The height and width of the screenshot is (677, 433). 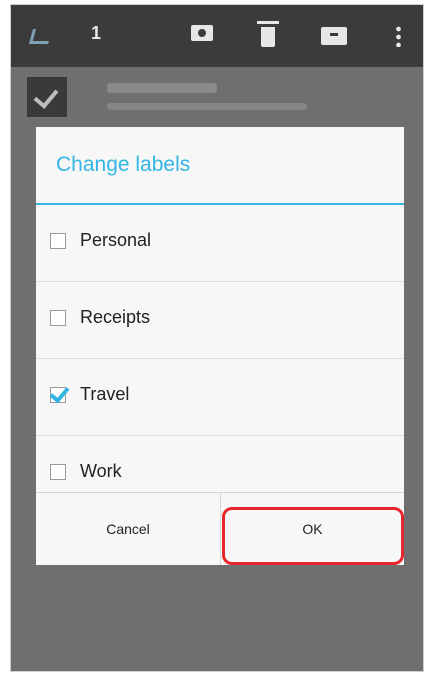 What do you see at coordinates (220, 166) in the screenshot?
I see `dialog-title: Change labels` at bounding box center [220, 166].